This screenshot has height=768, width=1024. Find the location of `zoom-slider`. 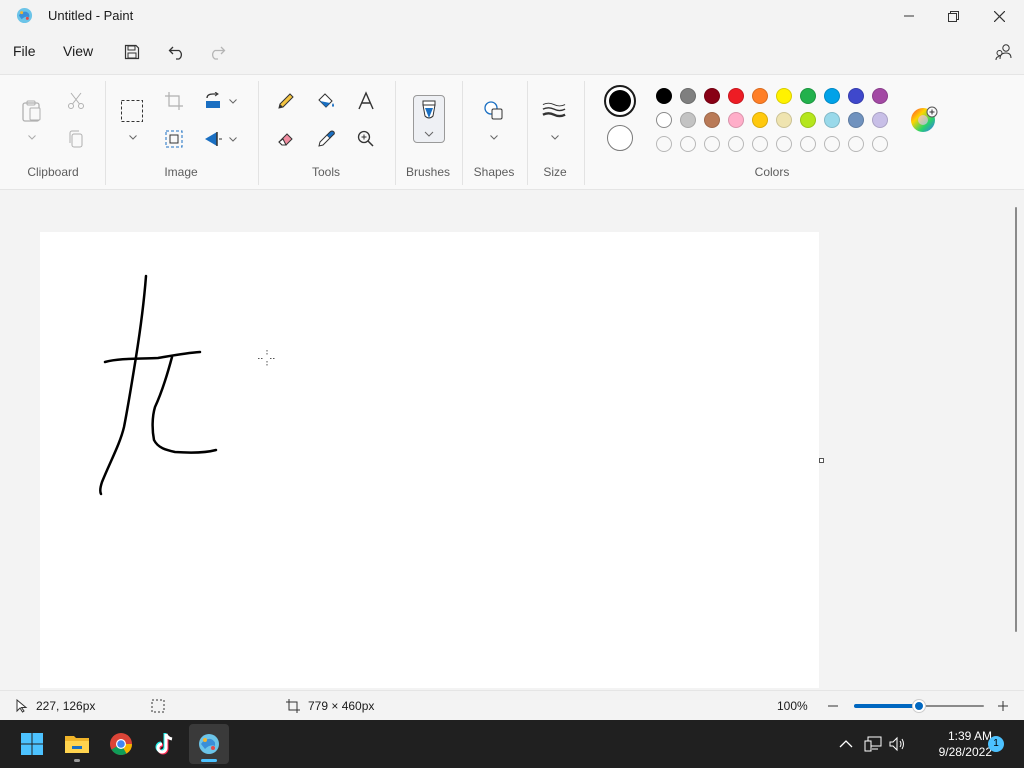

zoom-slider is located at coordinates (919, 706).